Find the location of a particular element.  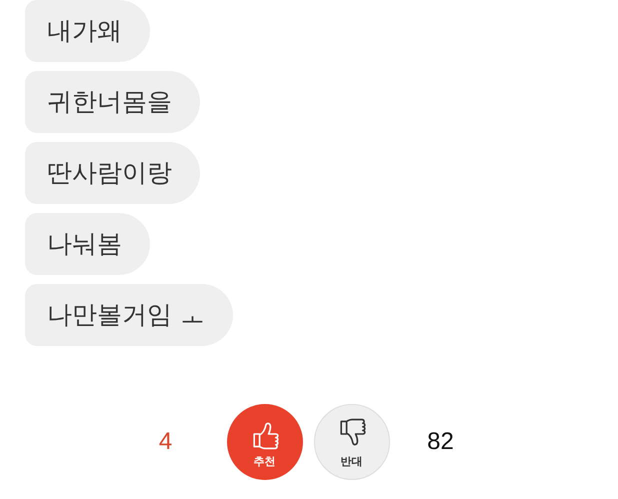

message-bubble: 딴사람이랑 is located at coordinates (112, 173).